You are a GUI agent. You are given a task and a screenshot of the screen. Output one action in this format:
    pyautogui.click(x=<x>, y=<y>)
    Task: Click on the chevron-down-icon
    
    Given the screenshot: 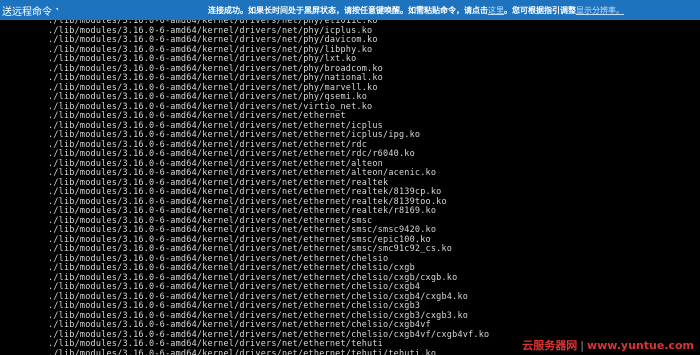 What is the action you would take?
    pyautogui.click(x=57, y=10)
    